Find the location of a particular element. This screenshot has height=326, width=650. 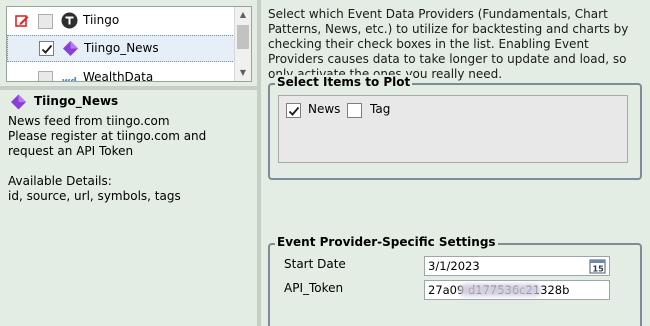

provider-row-tiingo-news: Tiingo_News is located at coordinates (121, 48).